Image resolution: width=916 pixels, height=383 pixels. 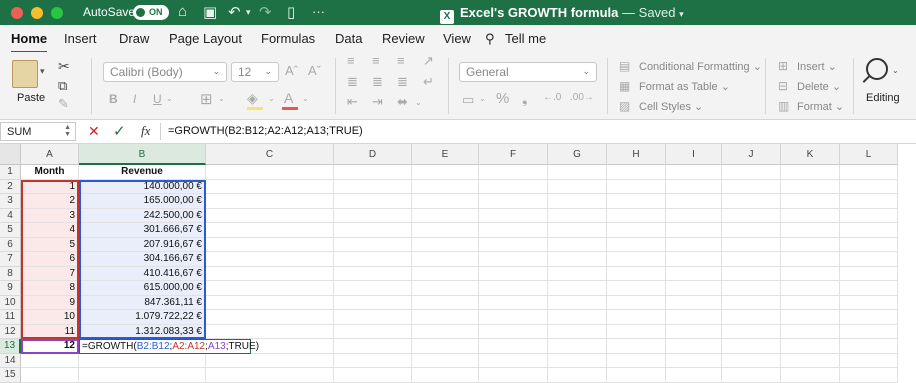 I want to click on format-as-table-button: Format as Table ⌄, so click(x=684, y=86).